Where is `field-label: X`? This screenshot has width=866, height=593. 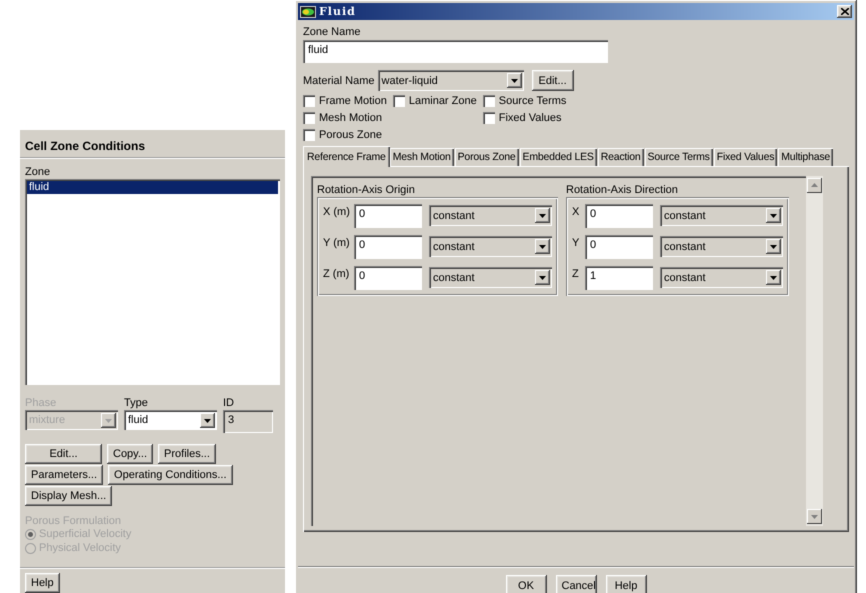
field-label: X is located at coordinates (576, 211).